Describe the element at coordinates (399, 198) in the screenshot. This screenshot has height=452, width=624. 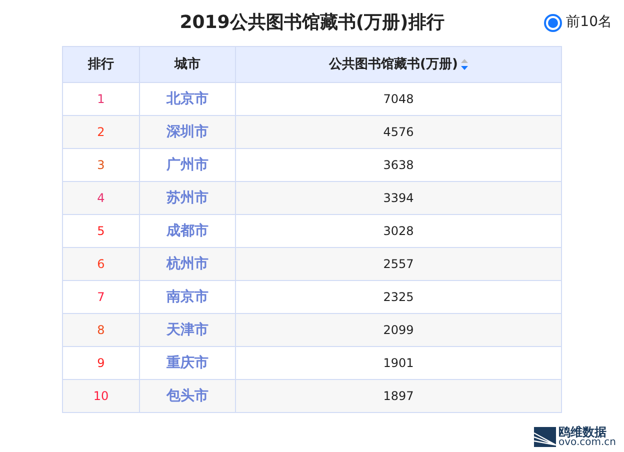
I see `value-cell: 3394` at that location.